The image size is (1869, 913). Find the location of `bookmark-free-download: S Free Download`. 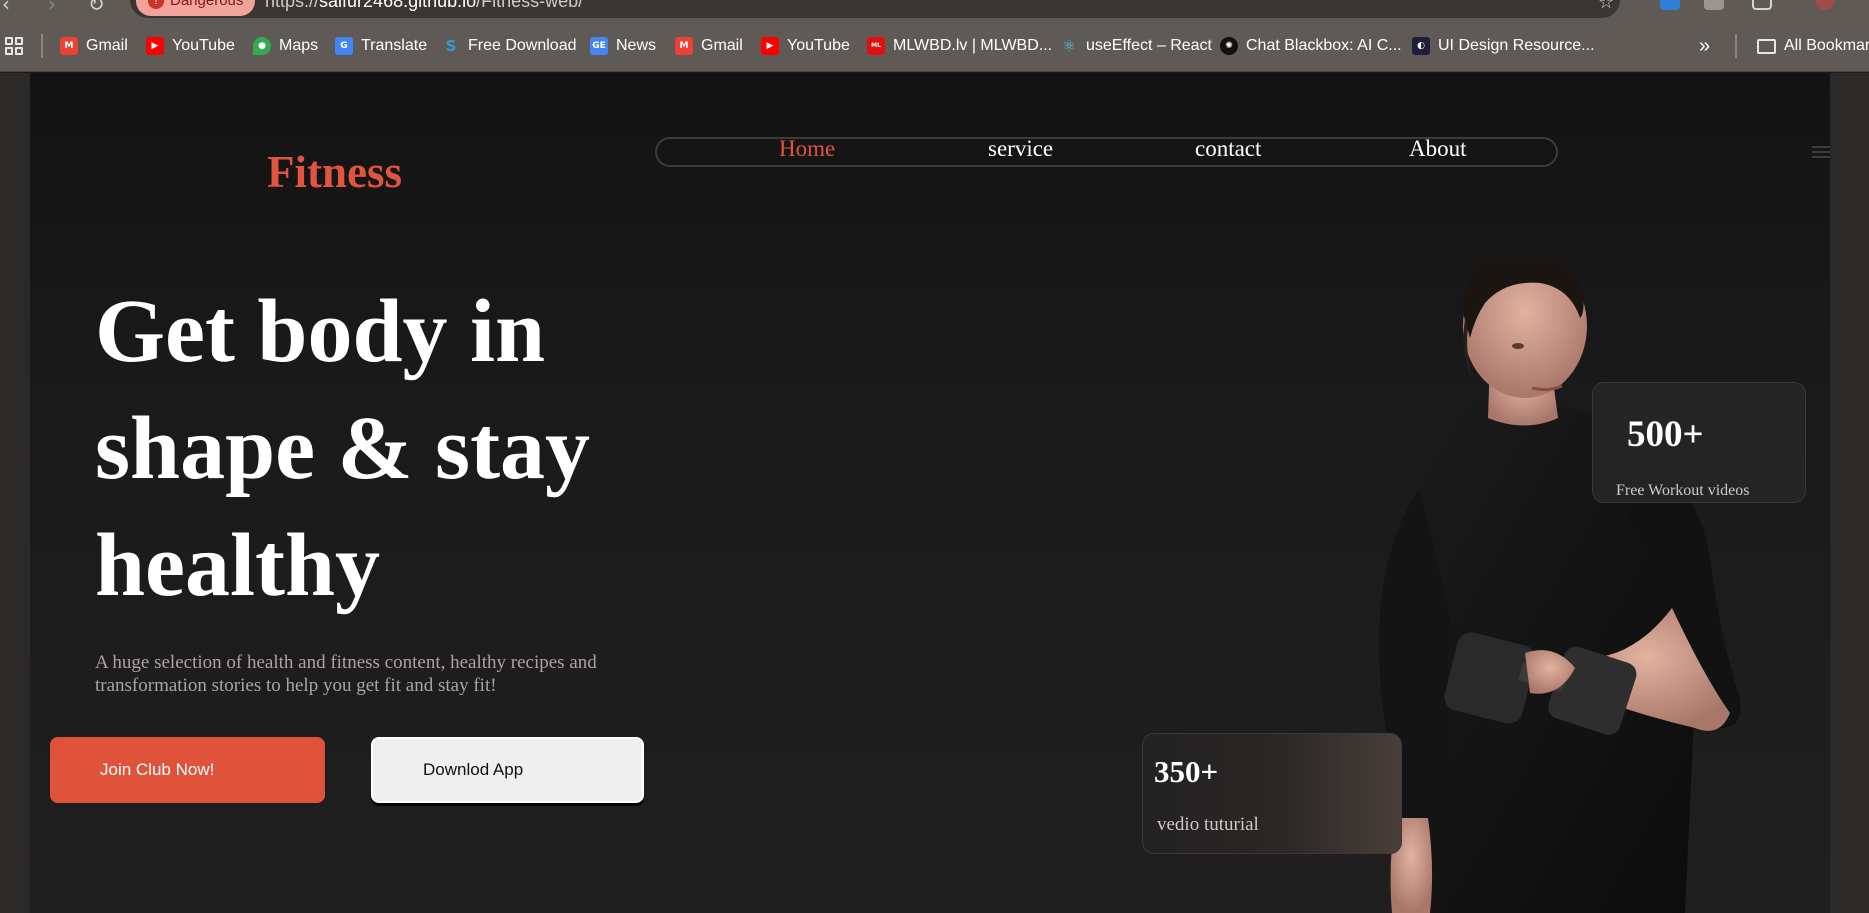

bookmark-free-download: S Free Download is located at coordinates (509, 46).